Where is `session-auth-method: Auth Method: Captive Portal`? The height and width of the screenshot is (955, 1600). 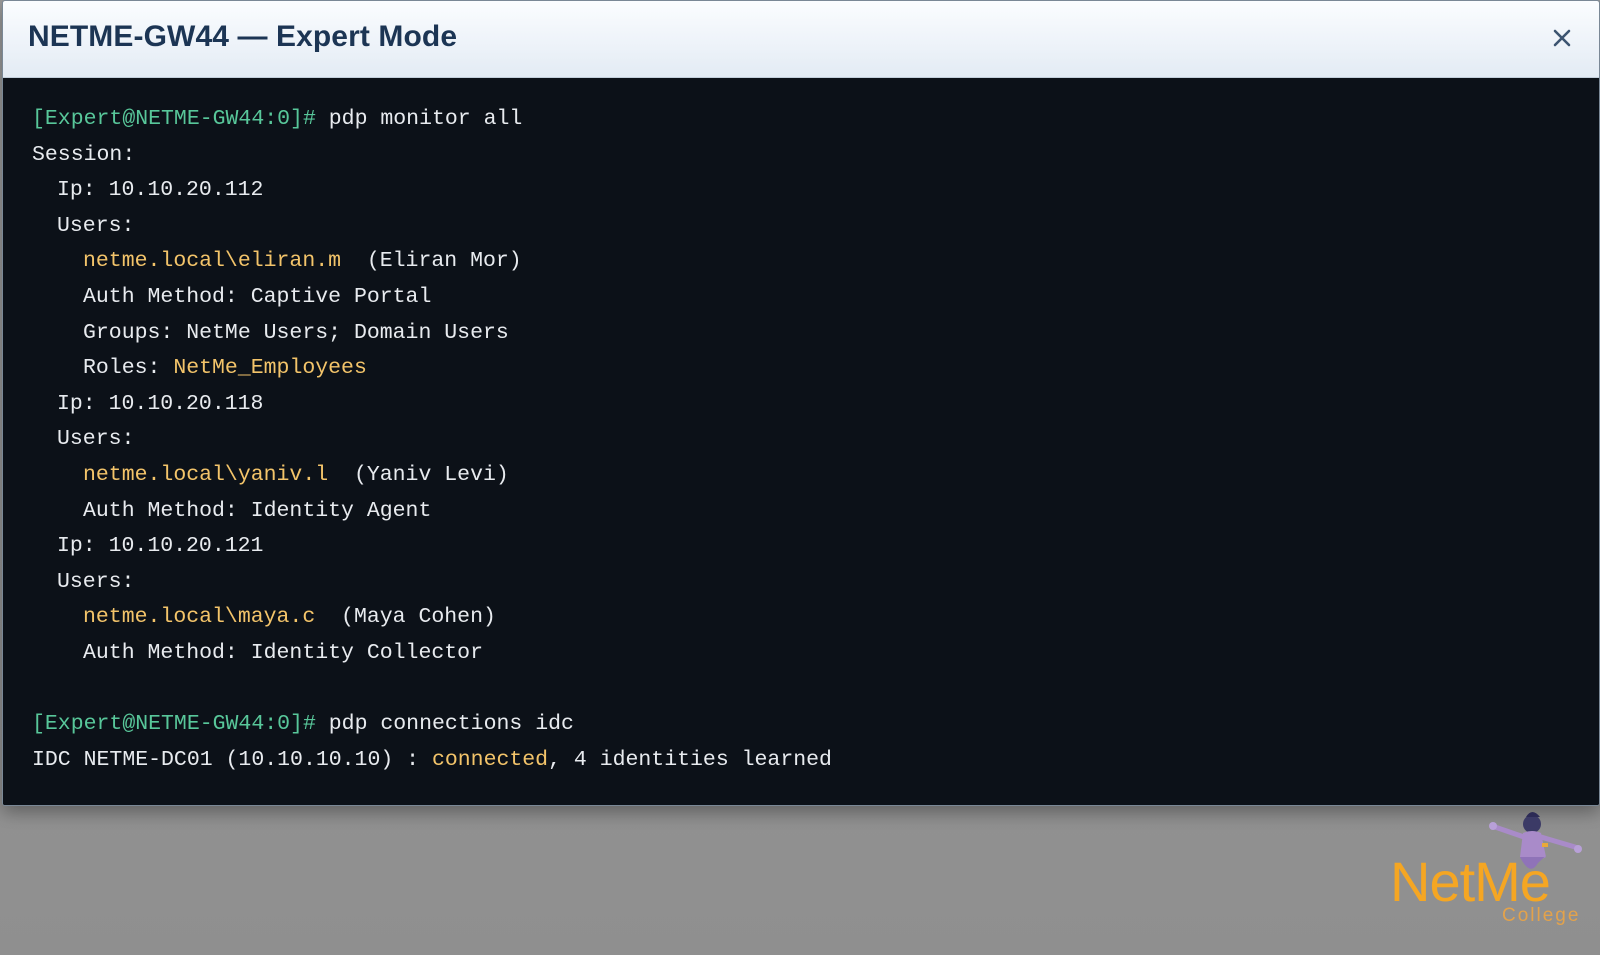 session-auth-method: Auth Method: Captive Portal is located at coordinates (257, 296).